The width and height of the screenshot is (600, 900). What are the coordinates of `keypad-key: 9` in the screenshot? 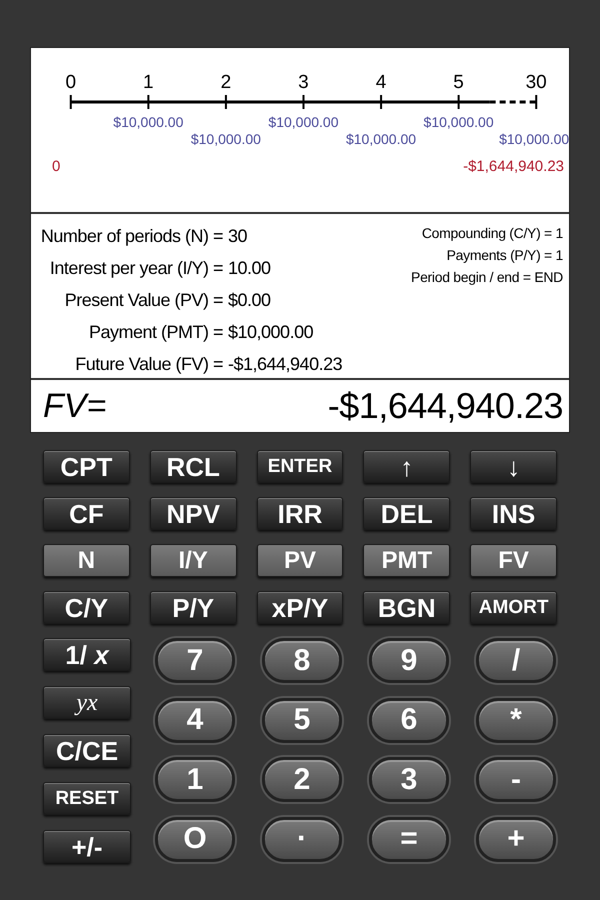 It's located at (409, 660).